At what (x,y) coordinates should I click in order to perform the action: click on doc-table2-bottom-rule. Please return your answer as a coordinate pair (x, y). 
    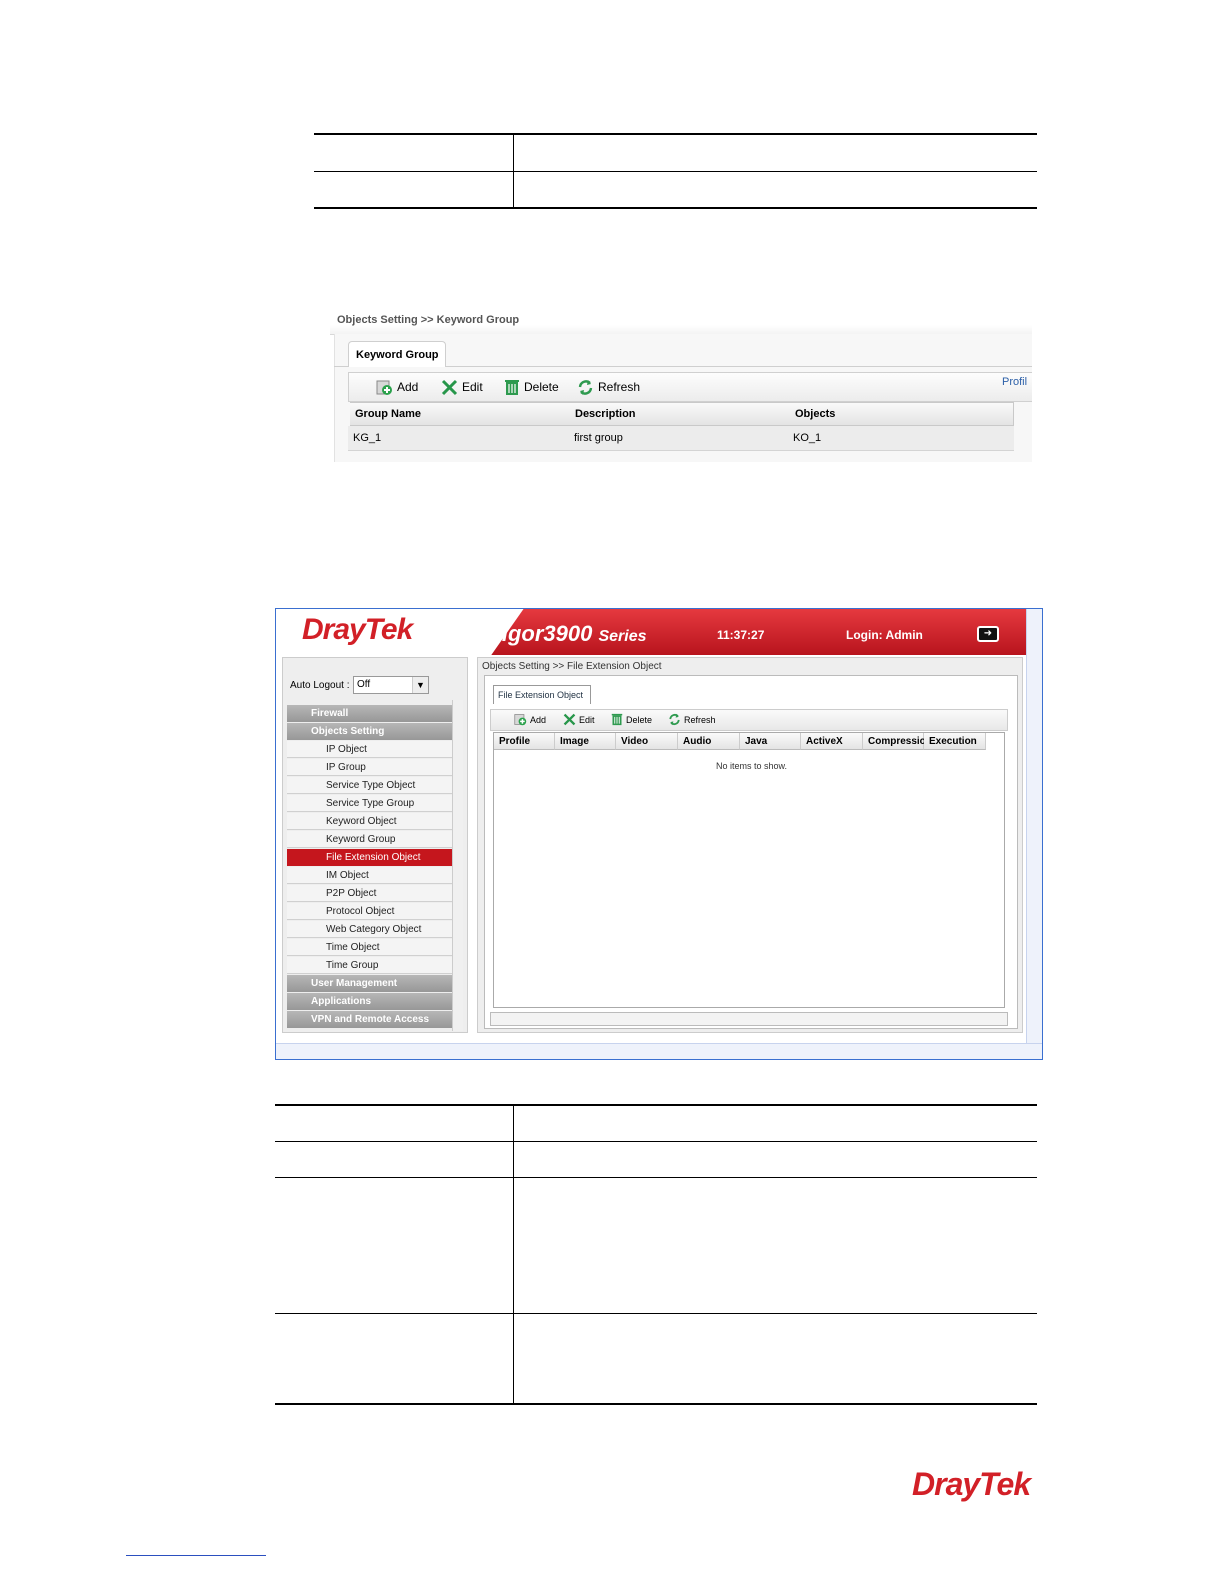
    Looking at the image, I should click on (656, 1404).